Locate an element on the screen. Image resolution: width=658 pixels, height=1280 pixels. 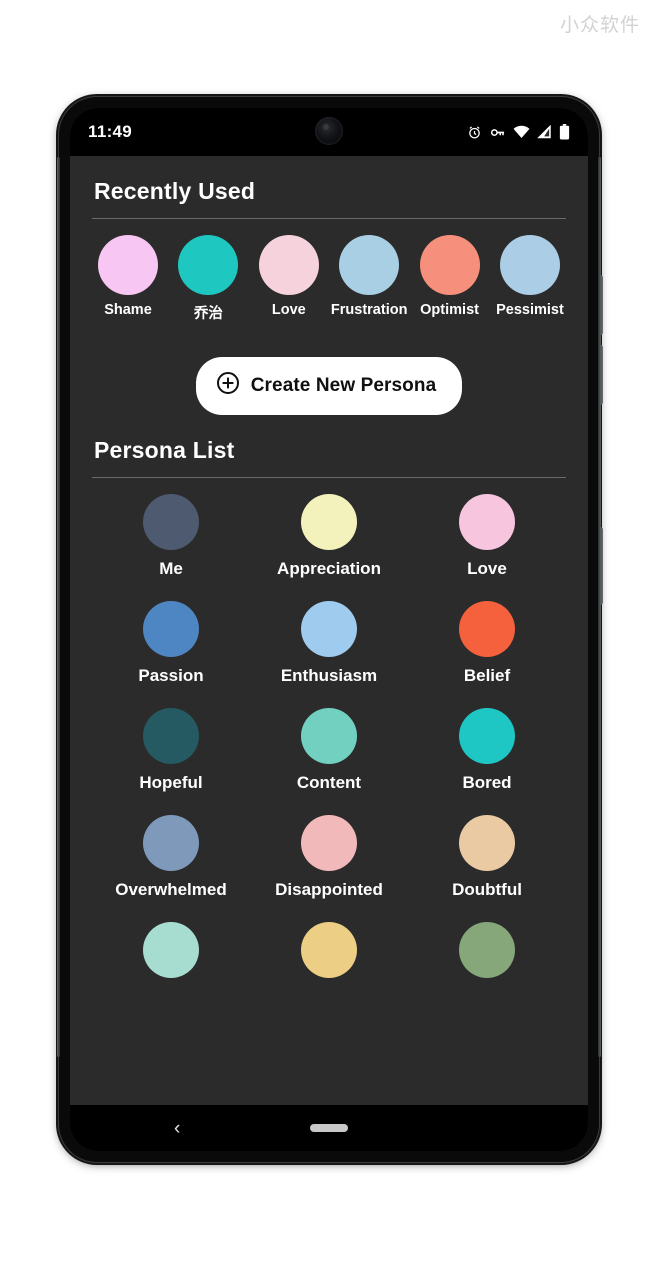
persona-label: Shame is located at coordinates (128, 310).